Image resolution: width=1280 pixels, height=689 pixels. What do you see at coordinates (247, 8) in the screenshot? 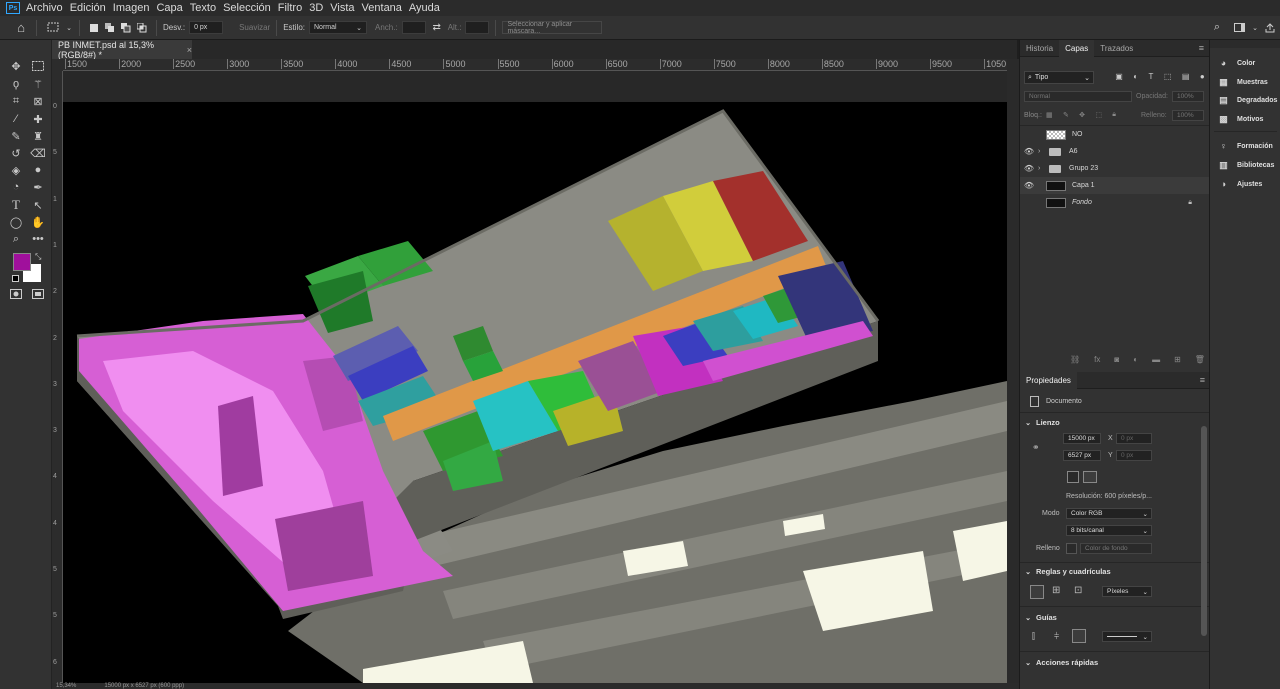
I see `menu-seleccion: Selección` at bounding box center [247, 8].